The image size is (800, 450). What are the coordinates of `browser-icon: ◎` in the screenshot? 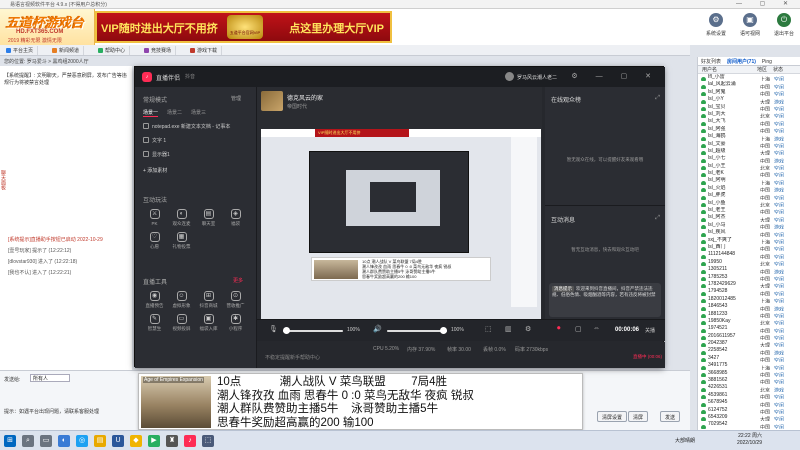 It's located at (82, 441).